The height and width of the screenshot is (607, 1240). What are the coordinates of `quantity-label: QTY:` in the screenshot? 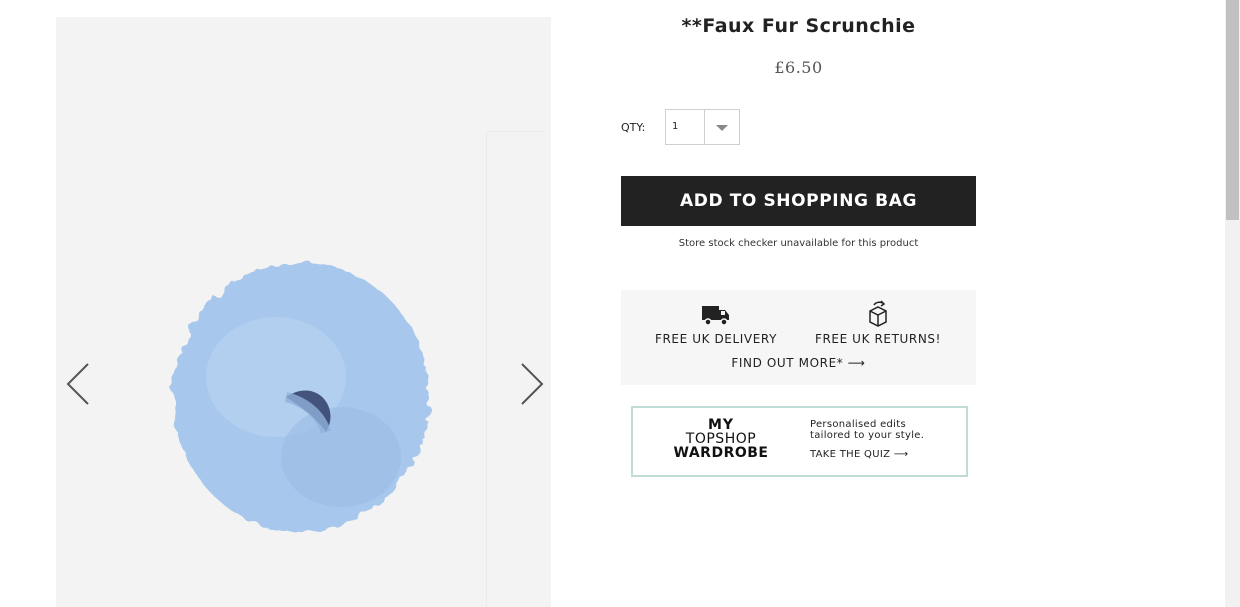 It's located at (633, 127).